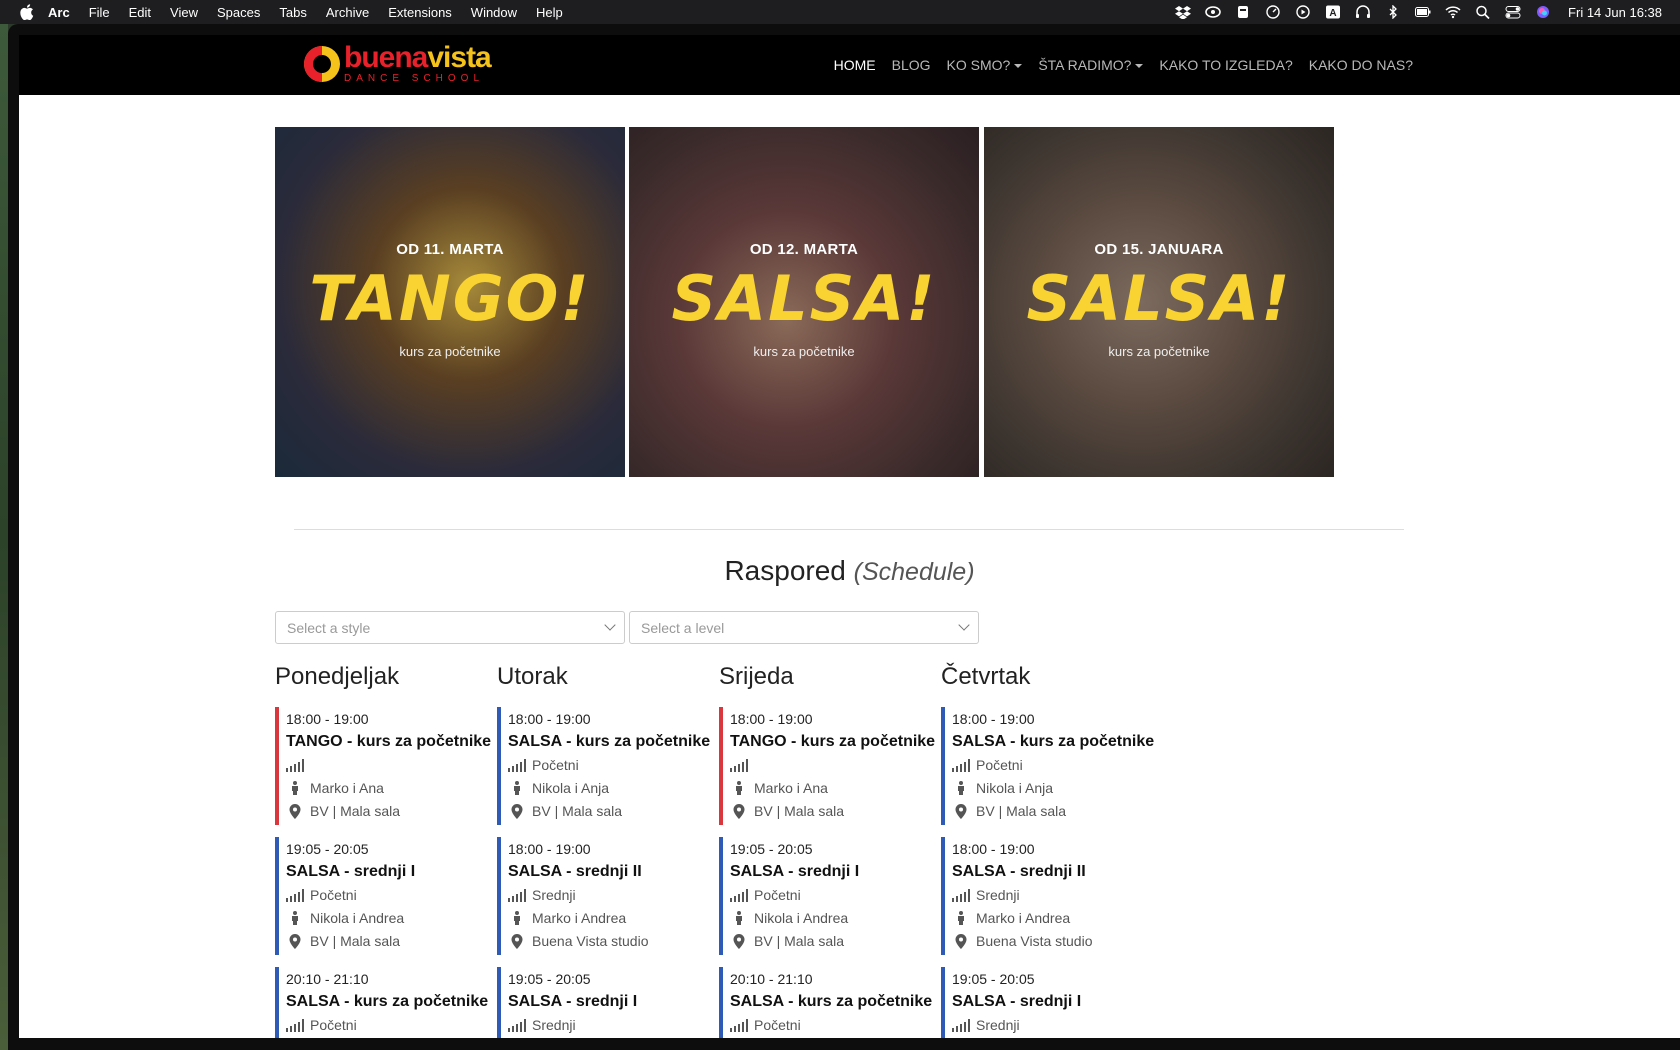 The width and height of the screenshot is (1680, 1050). I want to click on siri-icon, so click(1543, 12).